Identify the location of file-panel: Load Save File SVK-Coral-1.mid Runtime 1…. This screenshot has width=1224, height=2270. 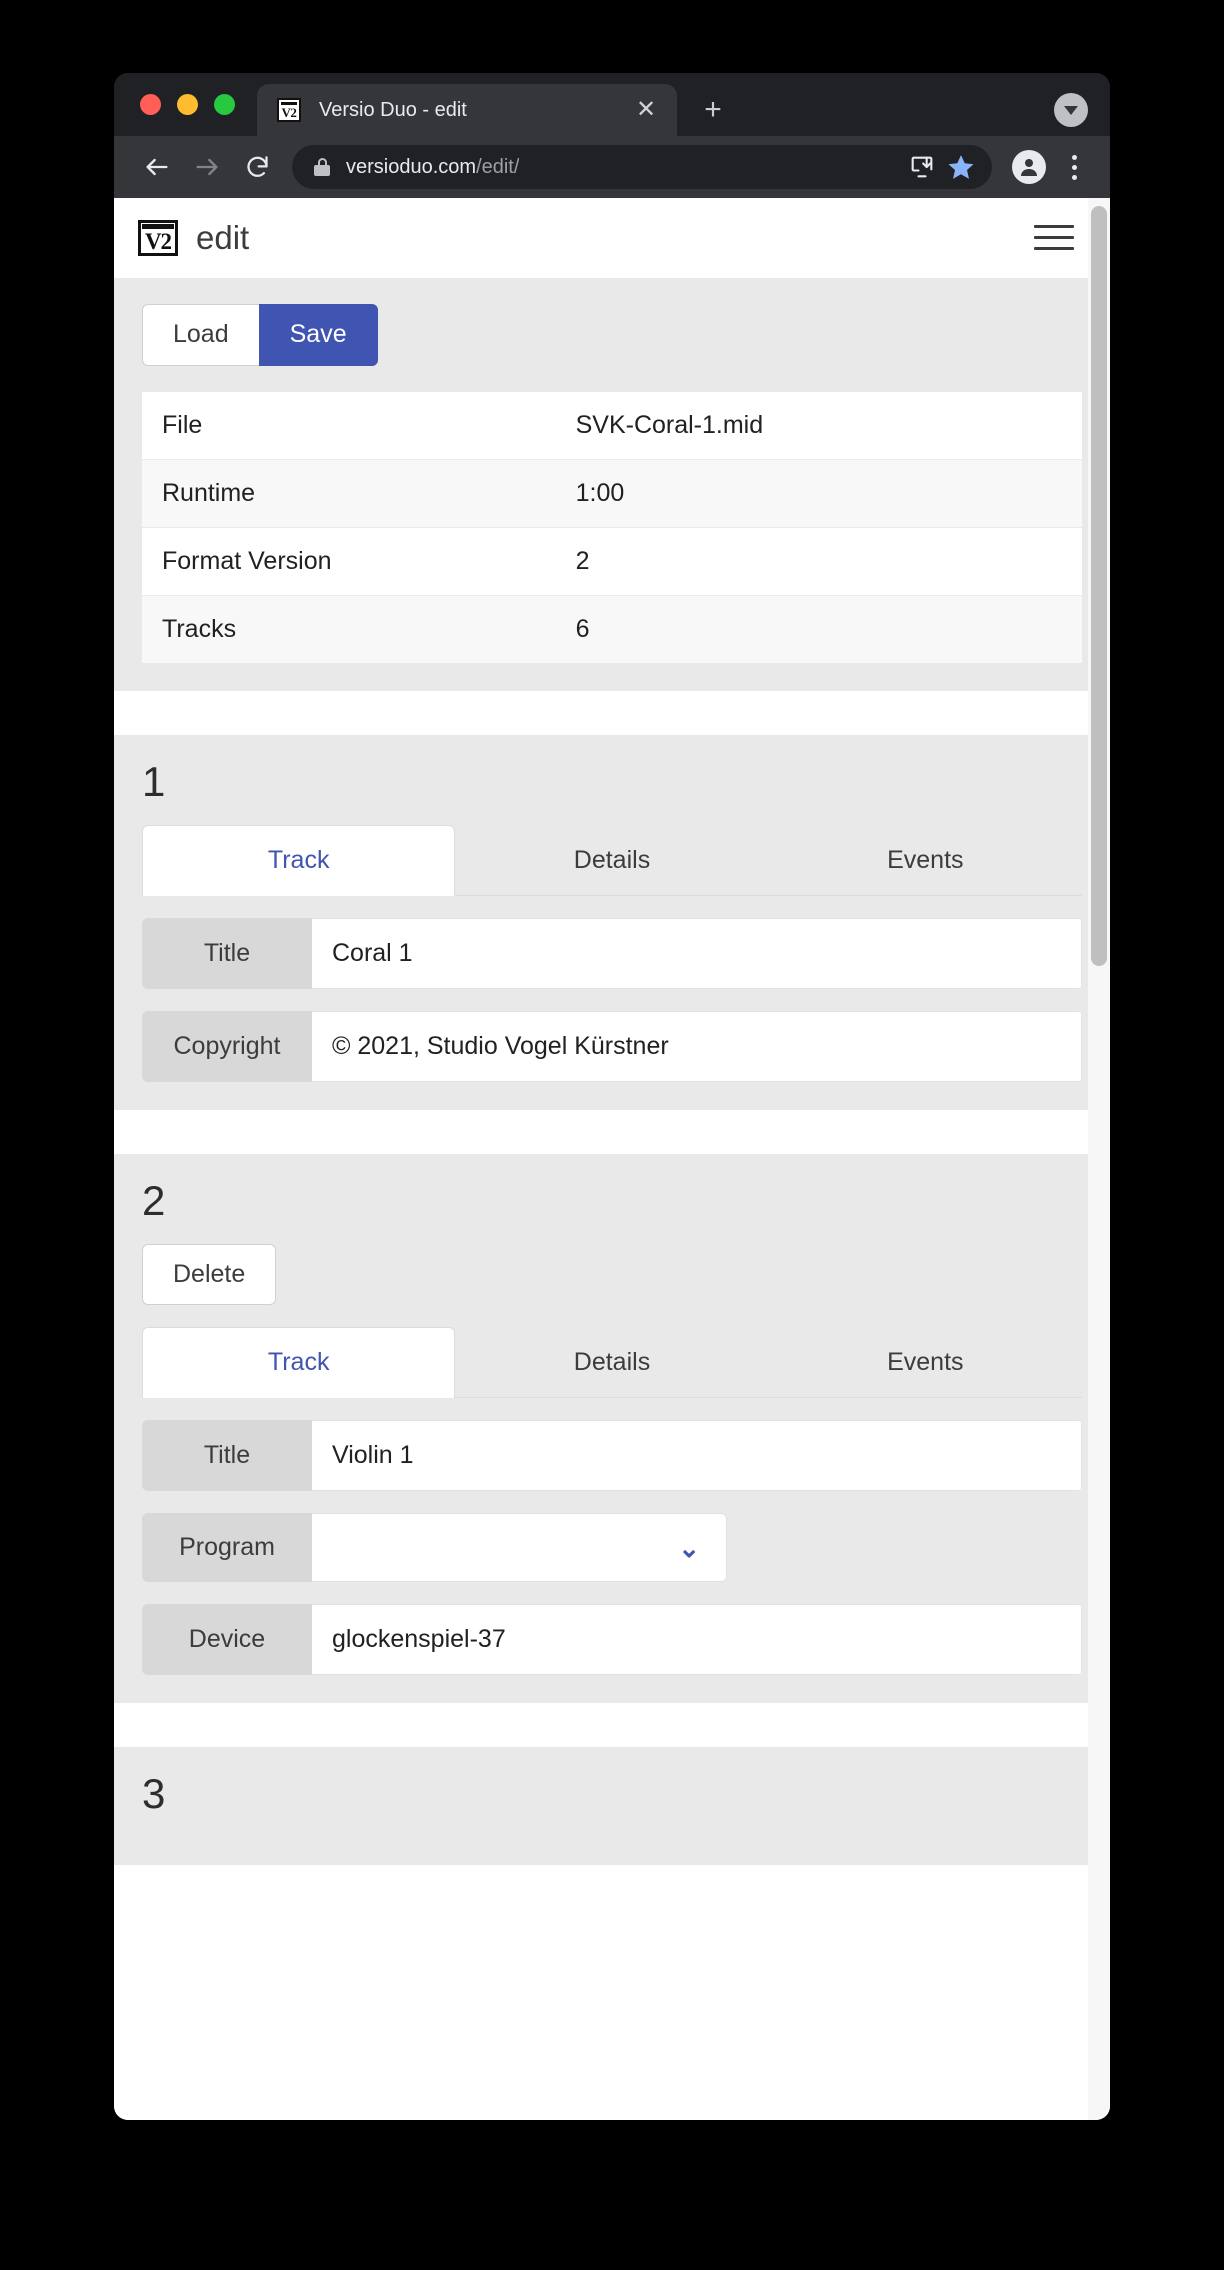
(612, 484).